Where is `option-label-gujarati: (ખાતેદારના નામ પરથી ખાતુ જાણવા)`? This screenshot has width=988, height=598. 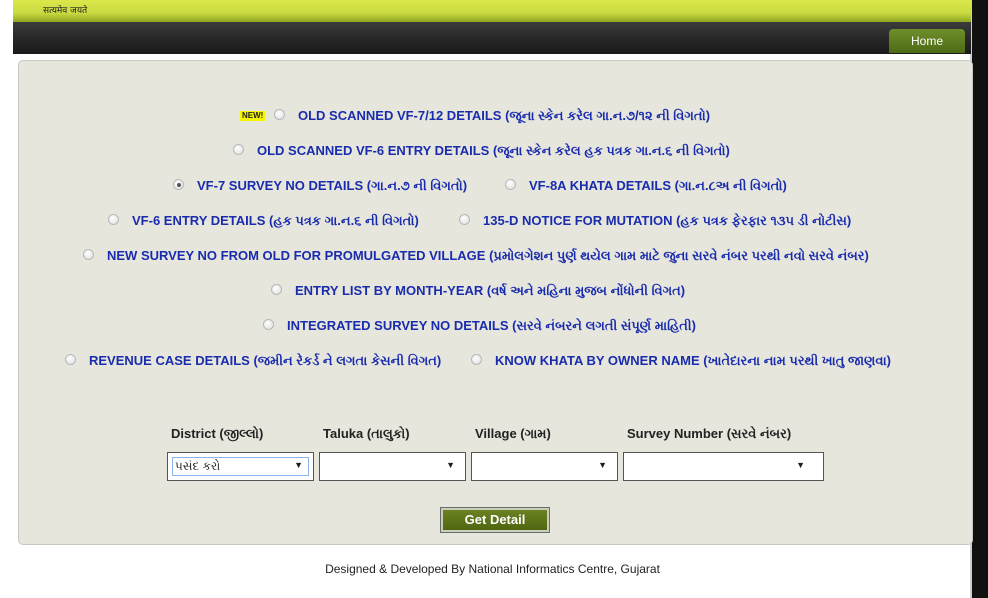
option-label-gujarati: (ખાતેદારના નામ પરથી ખાતુ જાણવા) is located at coordinates (797, 360).